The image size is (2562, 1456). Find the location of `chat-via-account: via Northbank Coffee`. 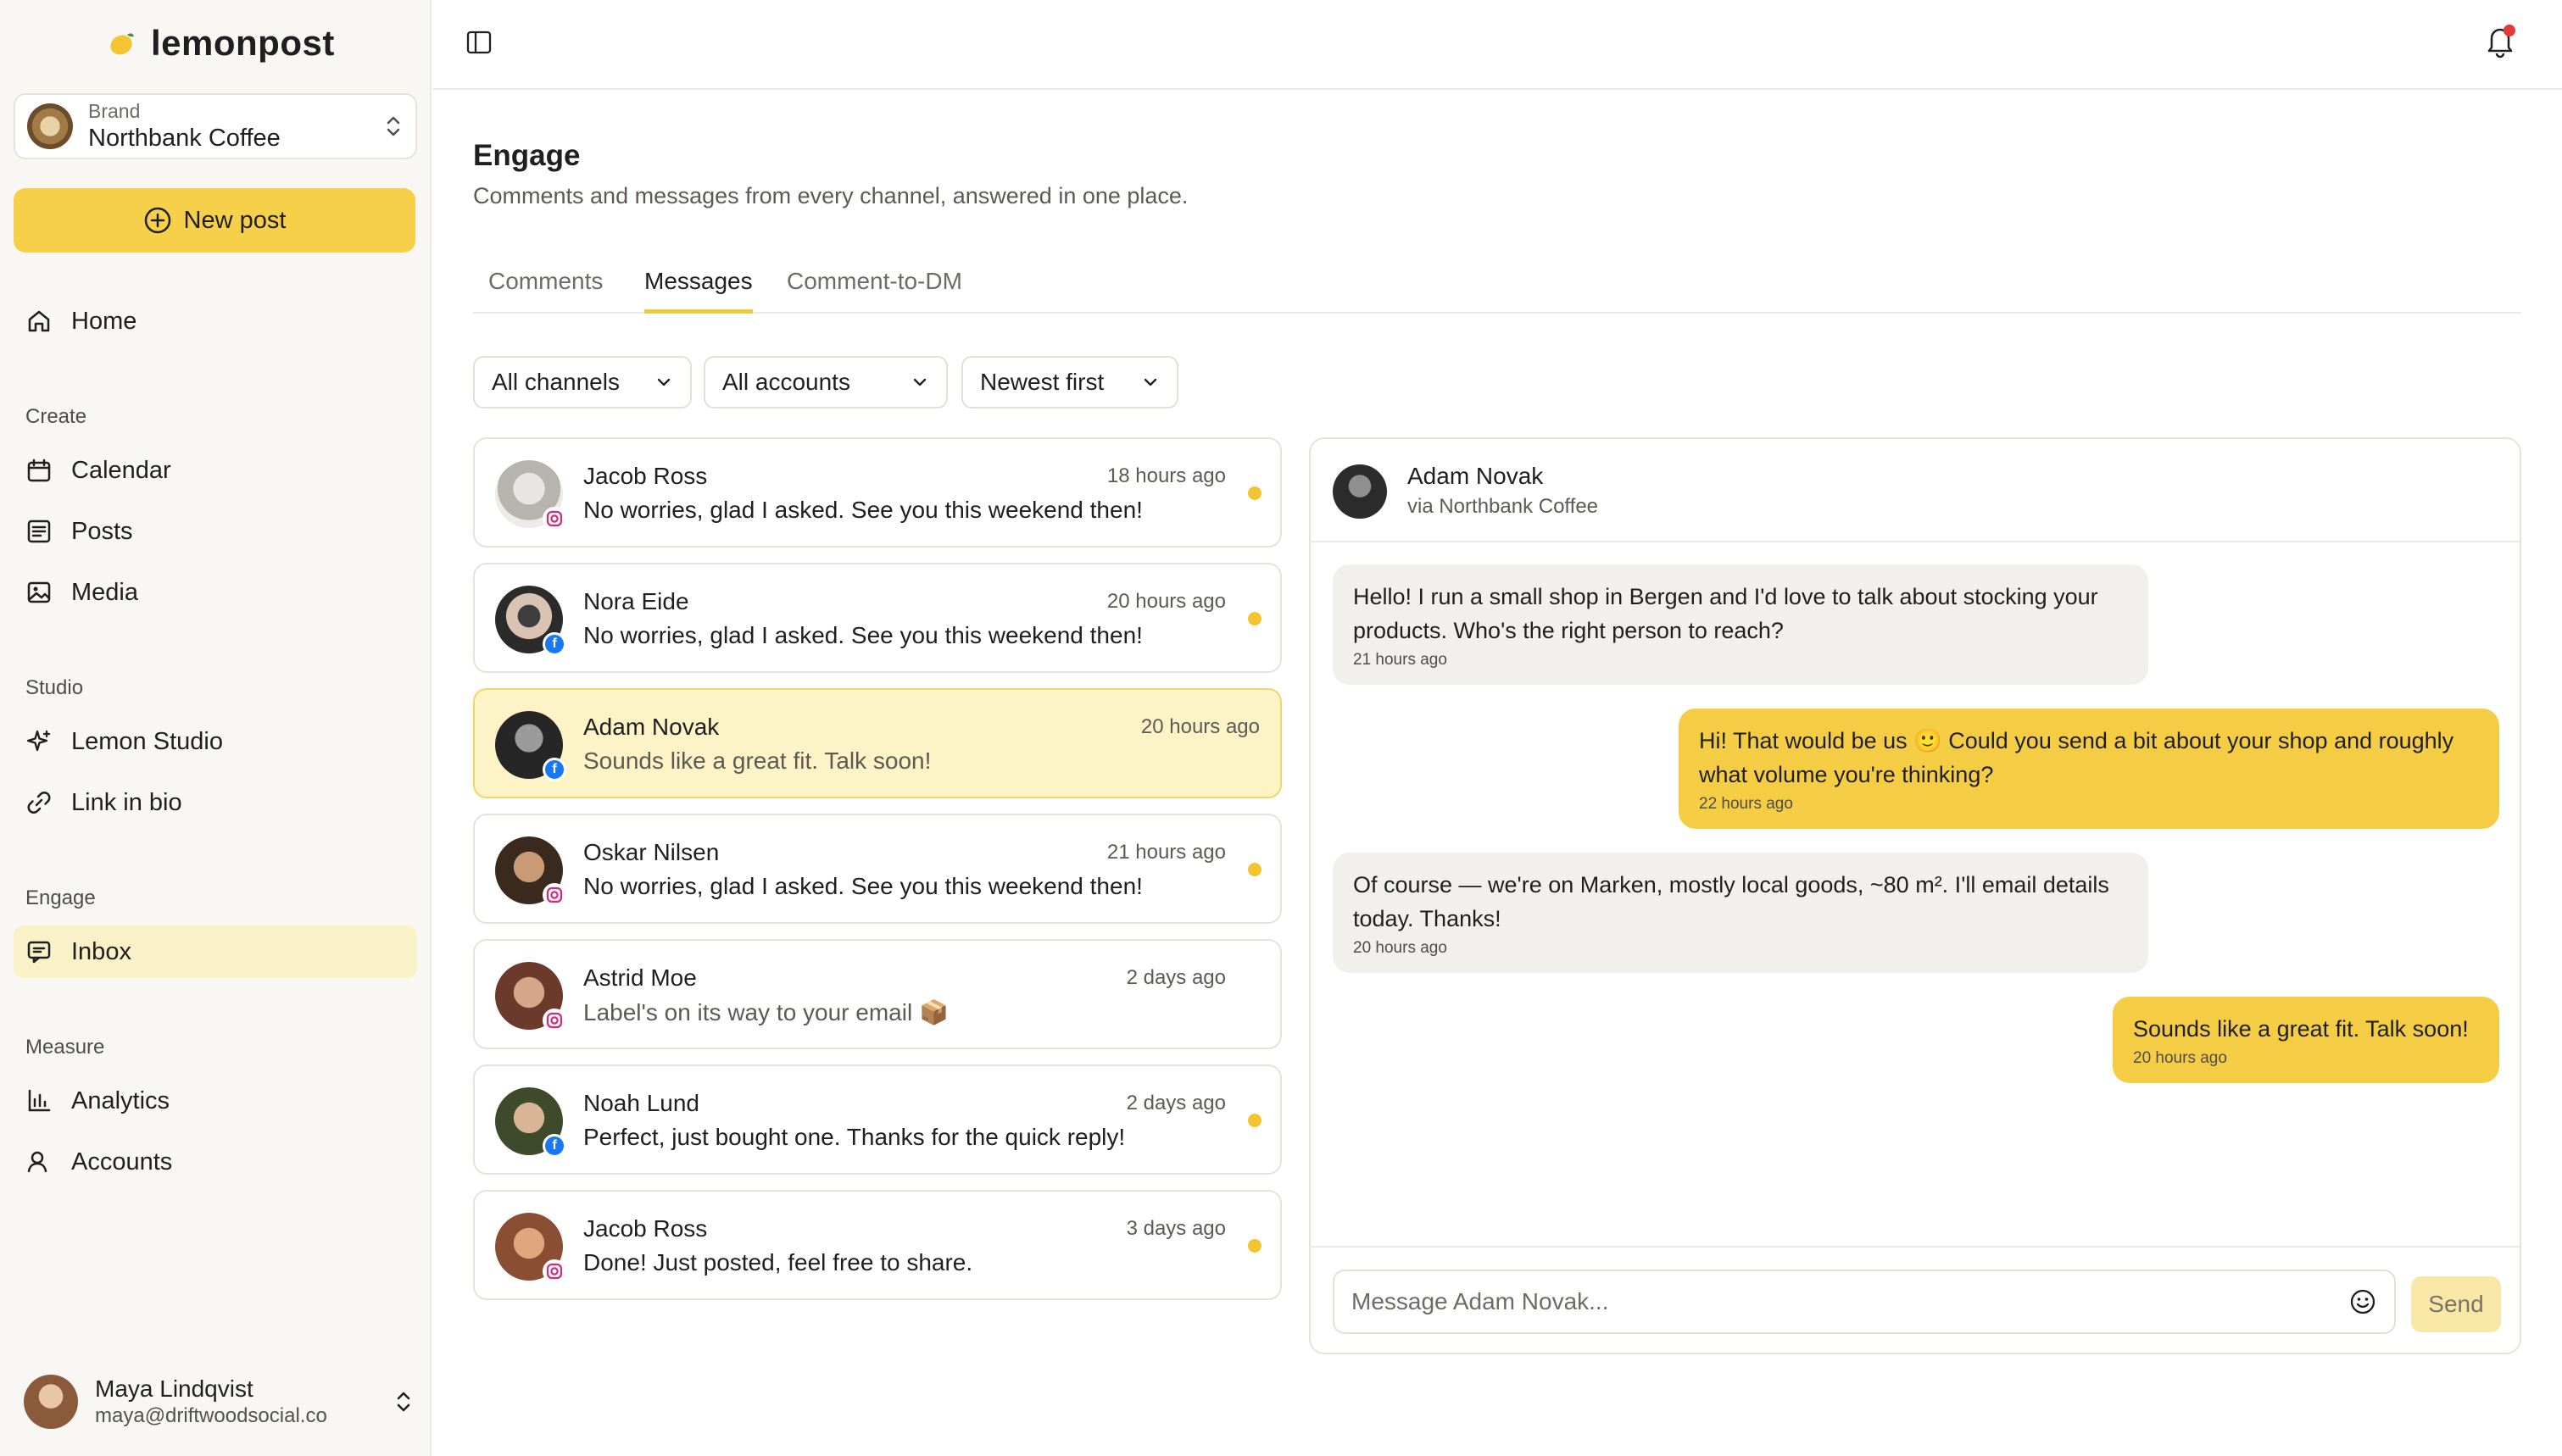

chat-via-account: via Northbank Coffee is located at coordinates (1503, 506).